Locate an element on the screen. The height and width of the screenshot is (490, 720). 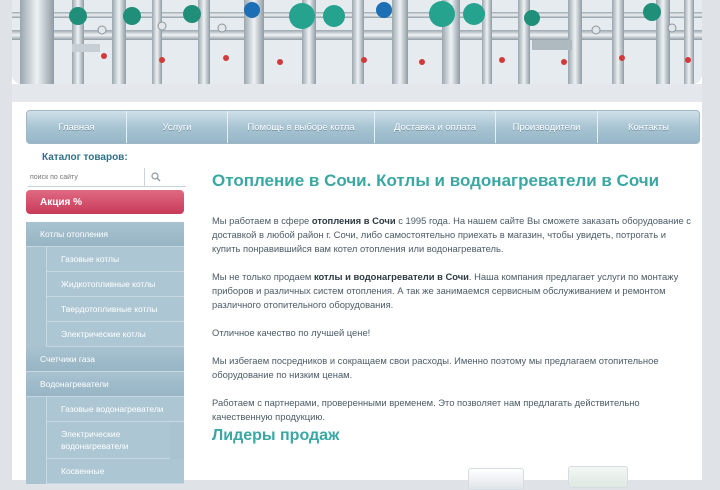
site-search is located at coordinates (107, 177).